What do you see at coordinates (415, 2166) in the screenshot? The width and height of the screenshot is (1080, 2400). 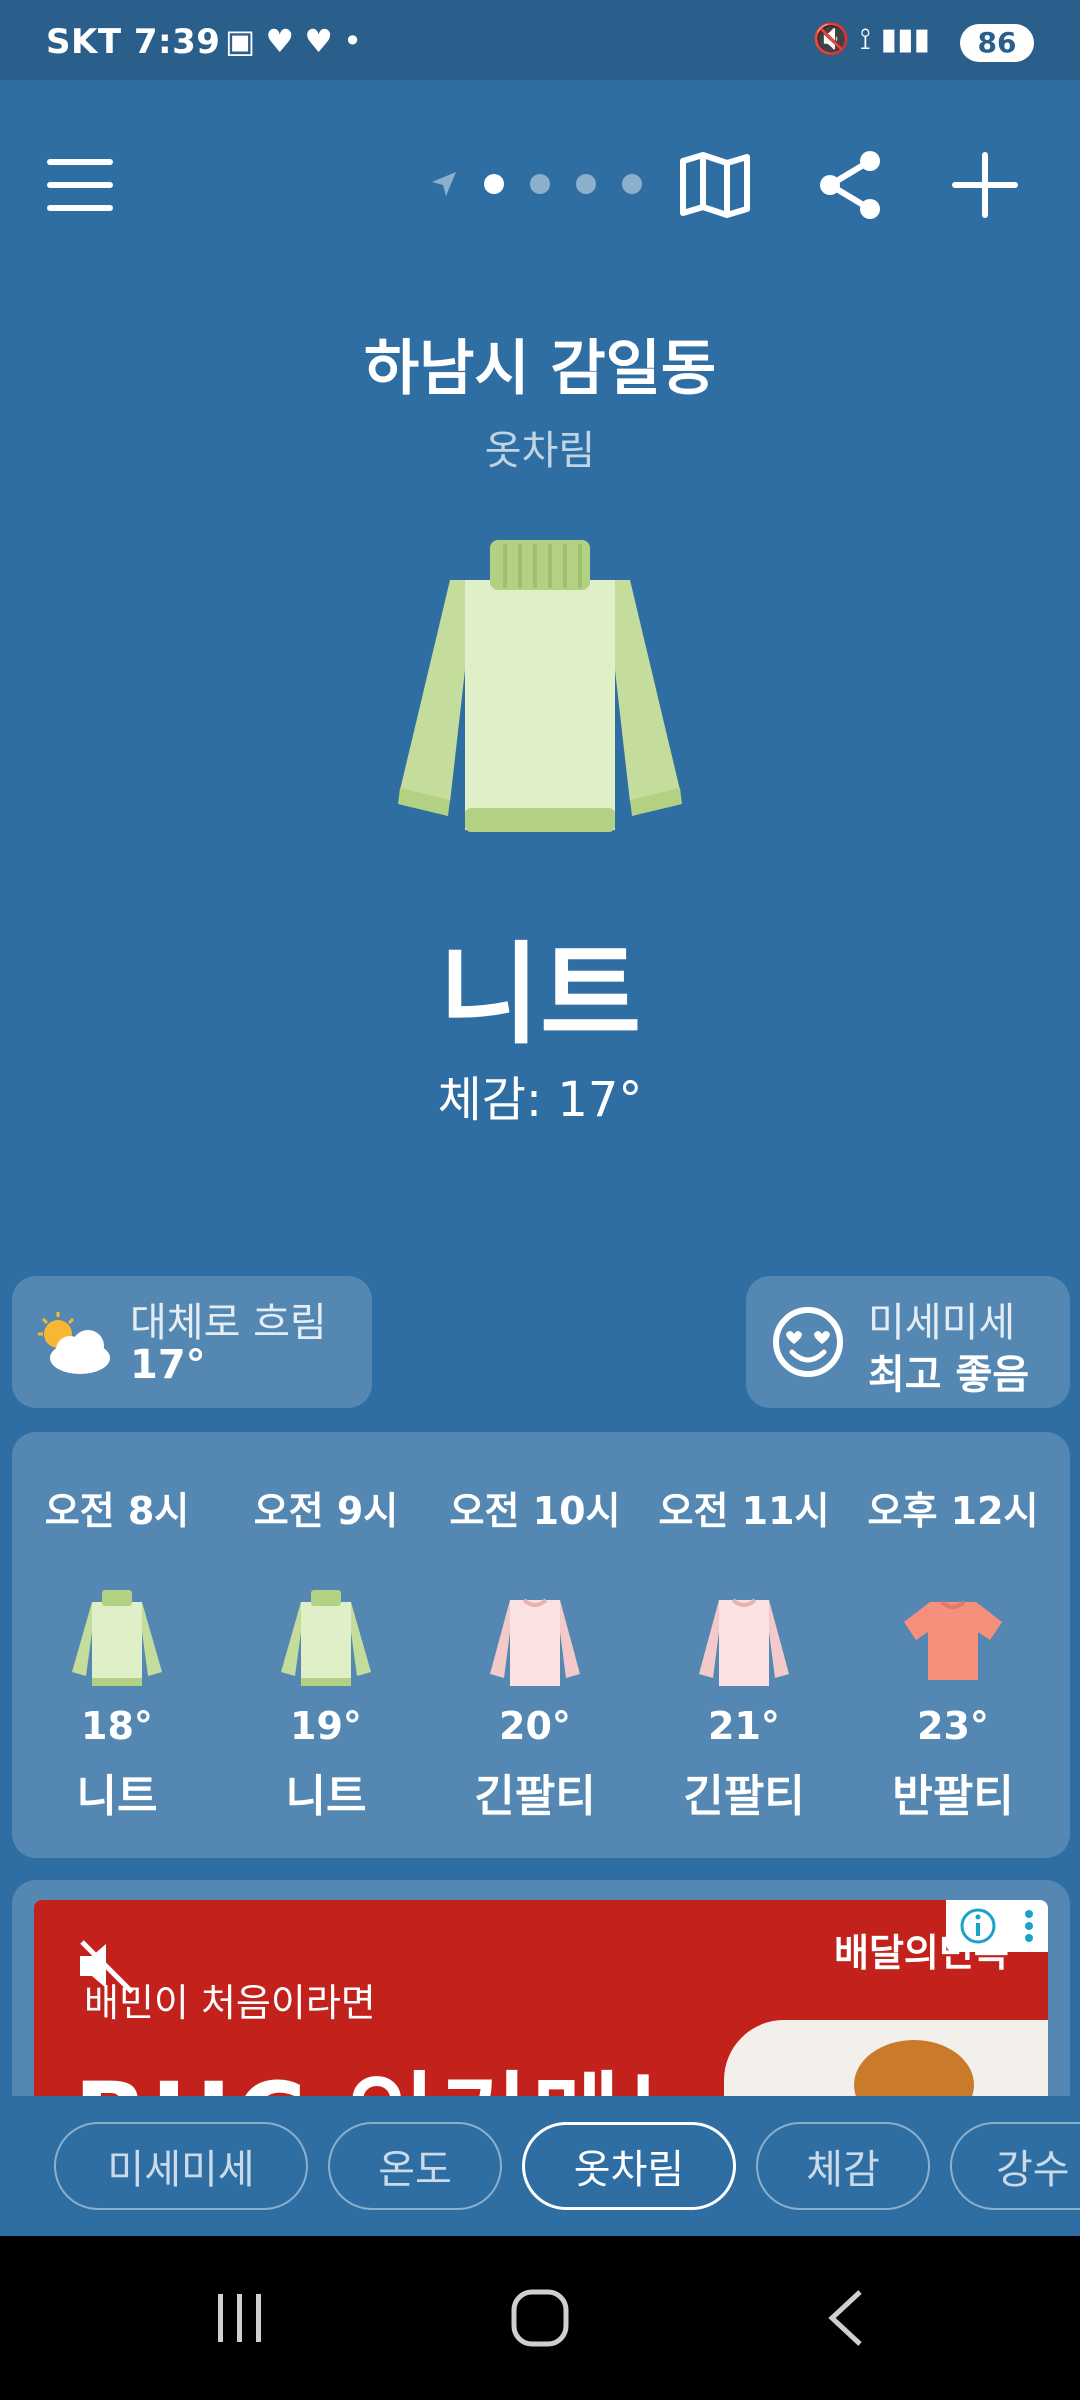 I see `tab-temperature: 온도` at bounding box center [415, 2166].